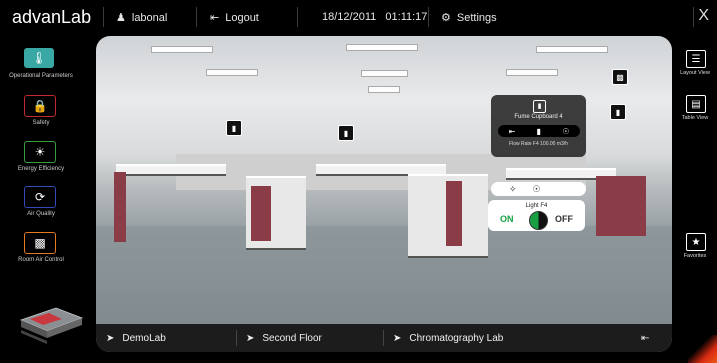 The image size is (717, 363). I want to click on breadcrumb-chromatography-lab: ➤ Chromatography Lab, so click(448, 338).